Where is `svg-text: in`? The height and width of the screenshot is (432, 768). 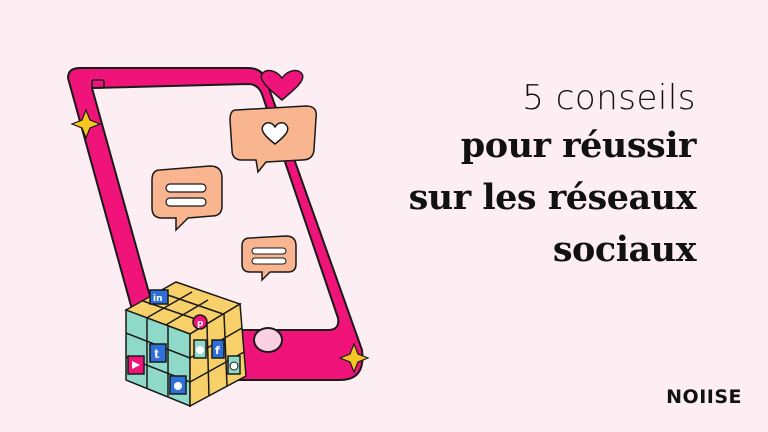
svg-text: in is located at coordinates (158, 299).